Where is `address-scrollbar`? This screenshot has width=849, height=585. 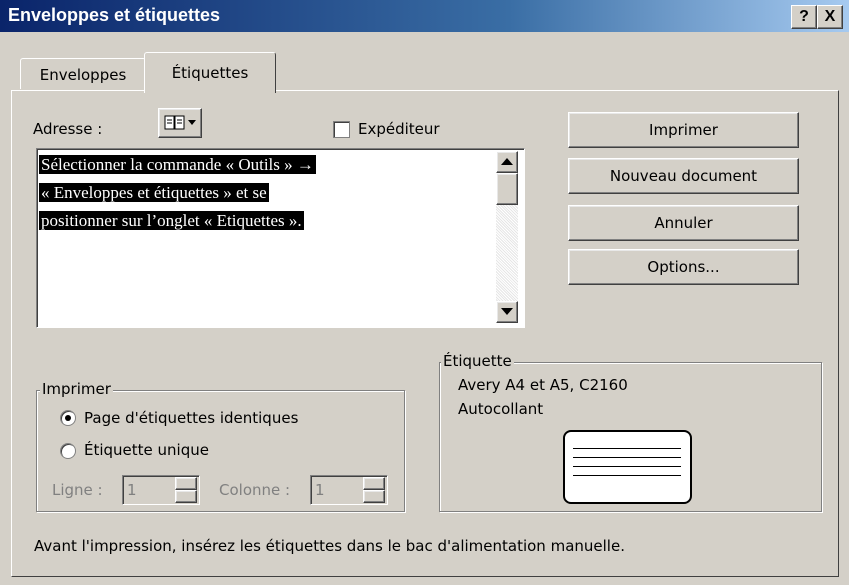 address-scrollbar is located at coordinates (507, 237).